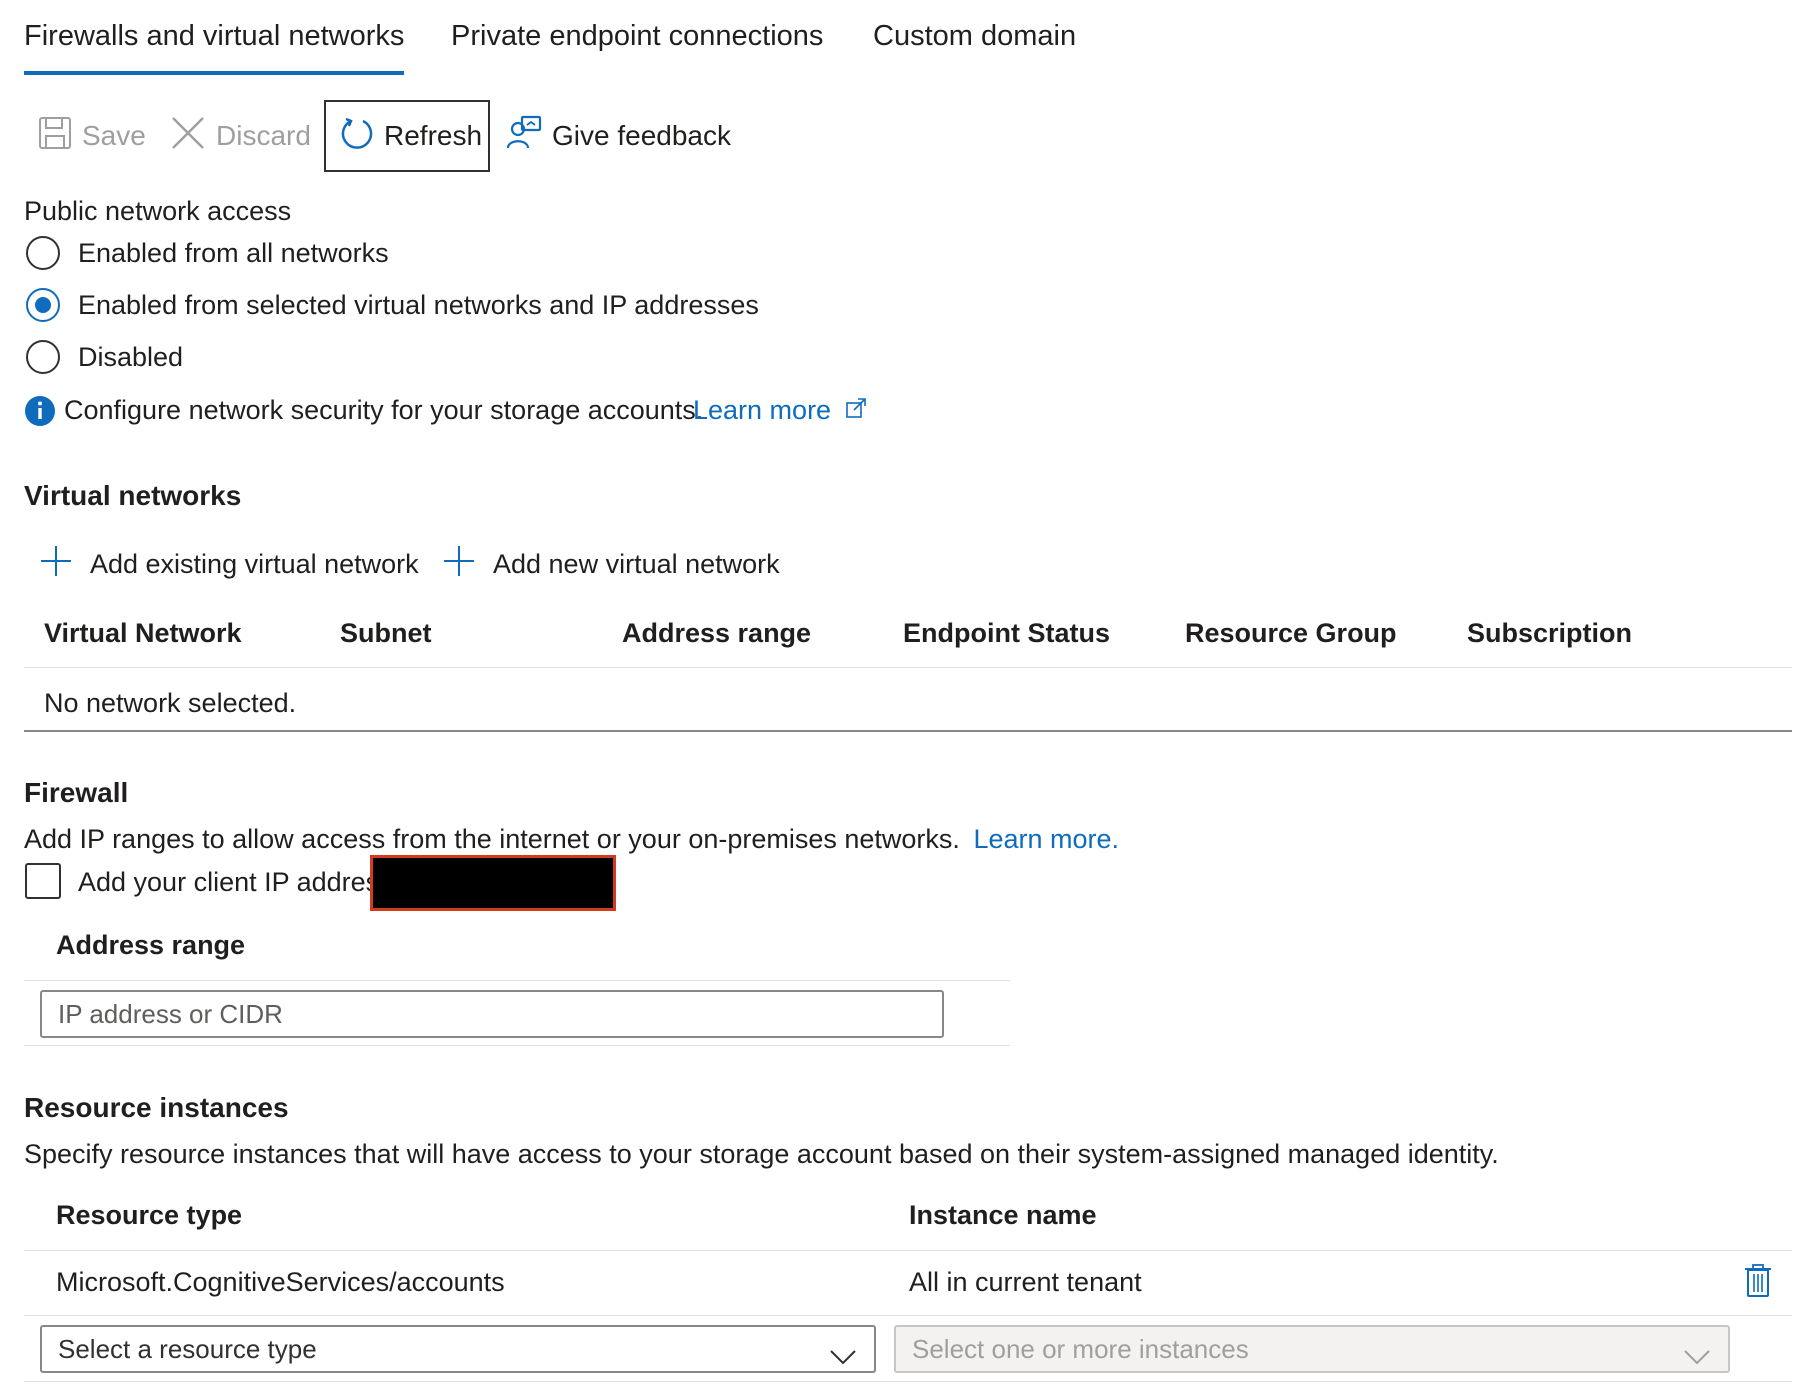 The height and width of the screenshot is (1394, 1804). What do you see at coordinates (1025, 1282) in the screenshot?
I see `resource-row-instance: All in current tenant` at bounding box center [1025, 1282].